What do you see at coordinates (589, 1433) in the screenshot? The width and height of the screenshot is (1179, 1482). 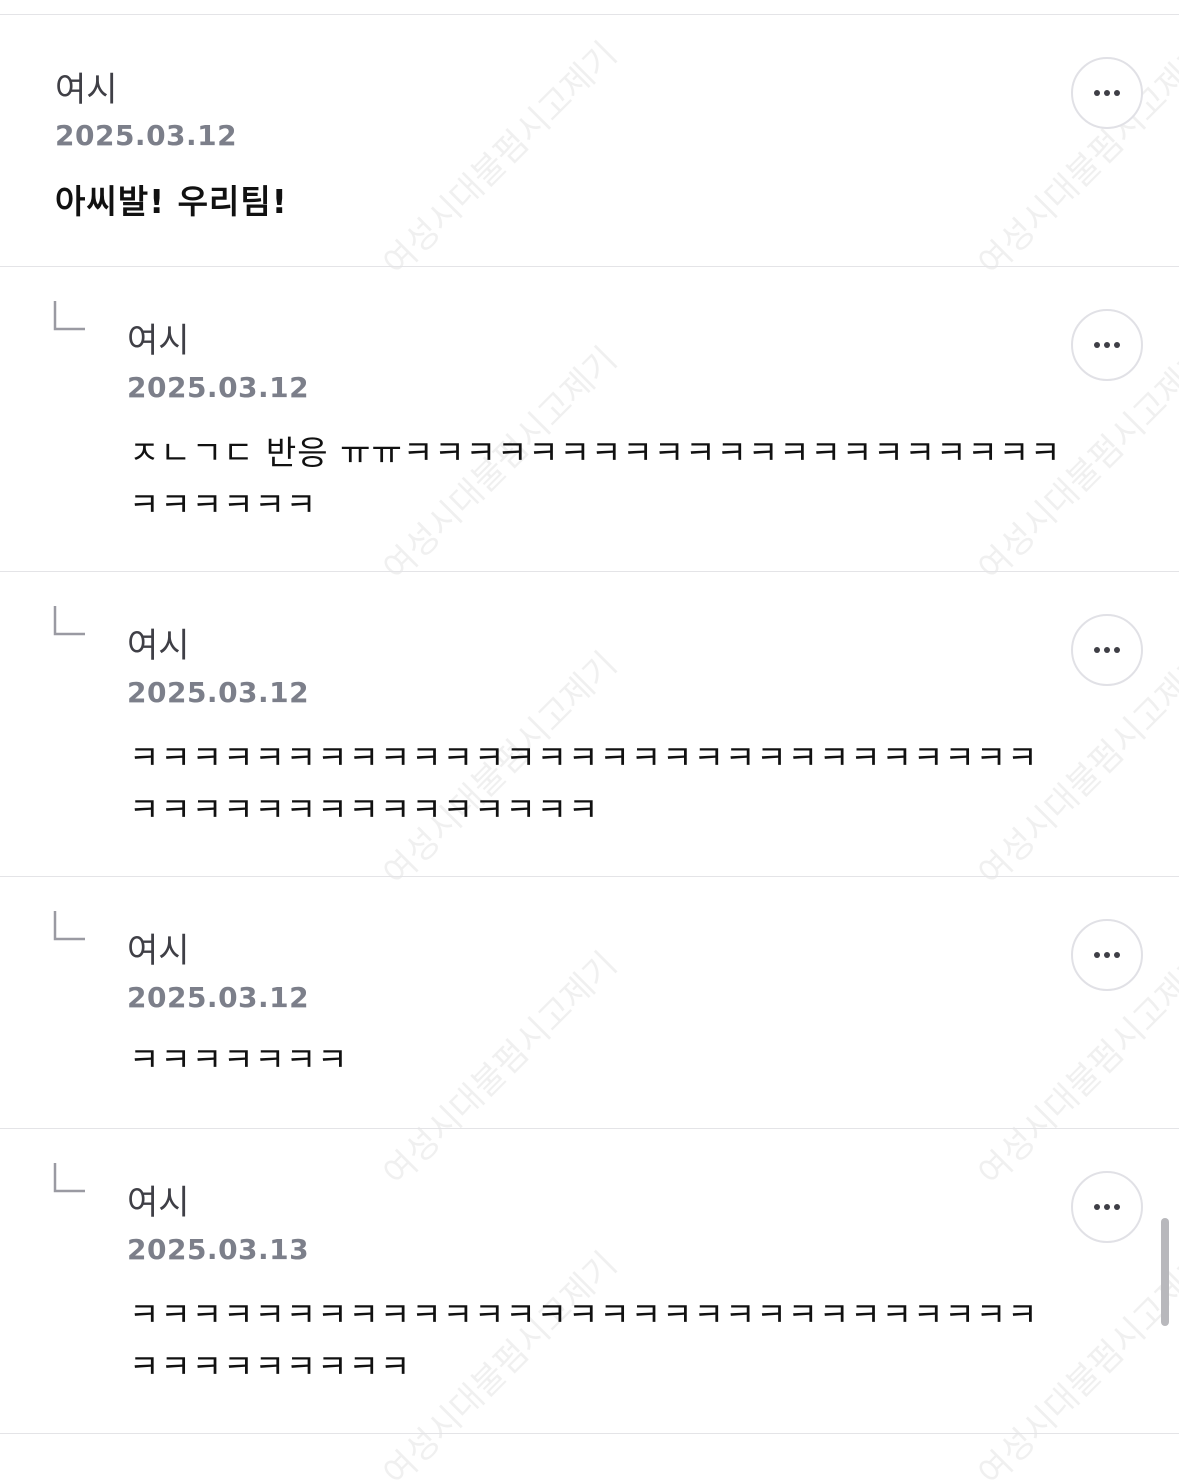 I see `divider` at bounding box center [589, 1433].